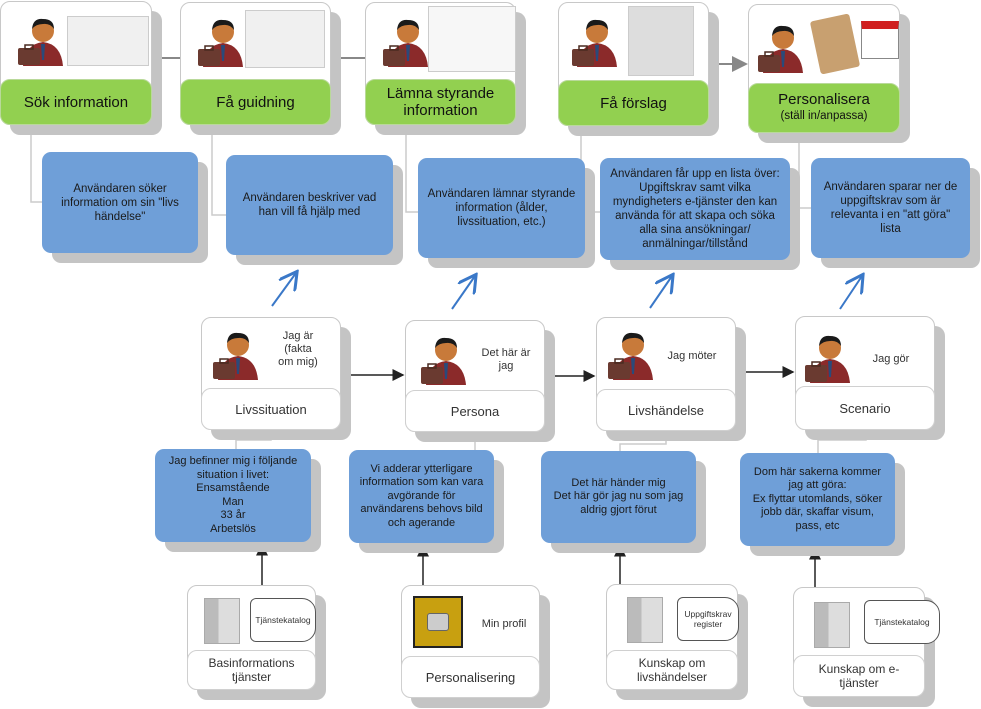 Image resolution: width=981 pixels, height=709 pixels. I want to click on card-title: Persona, so click(475, 411).